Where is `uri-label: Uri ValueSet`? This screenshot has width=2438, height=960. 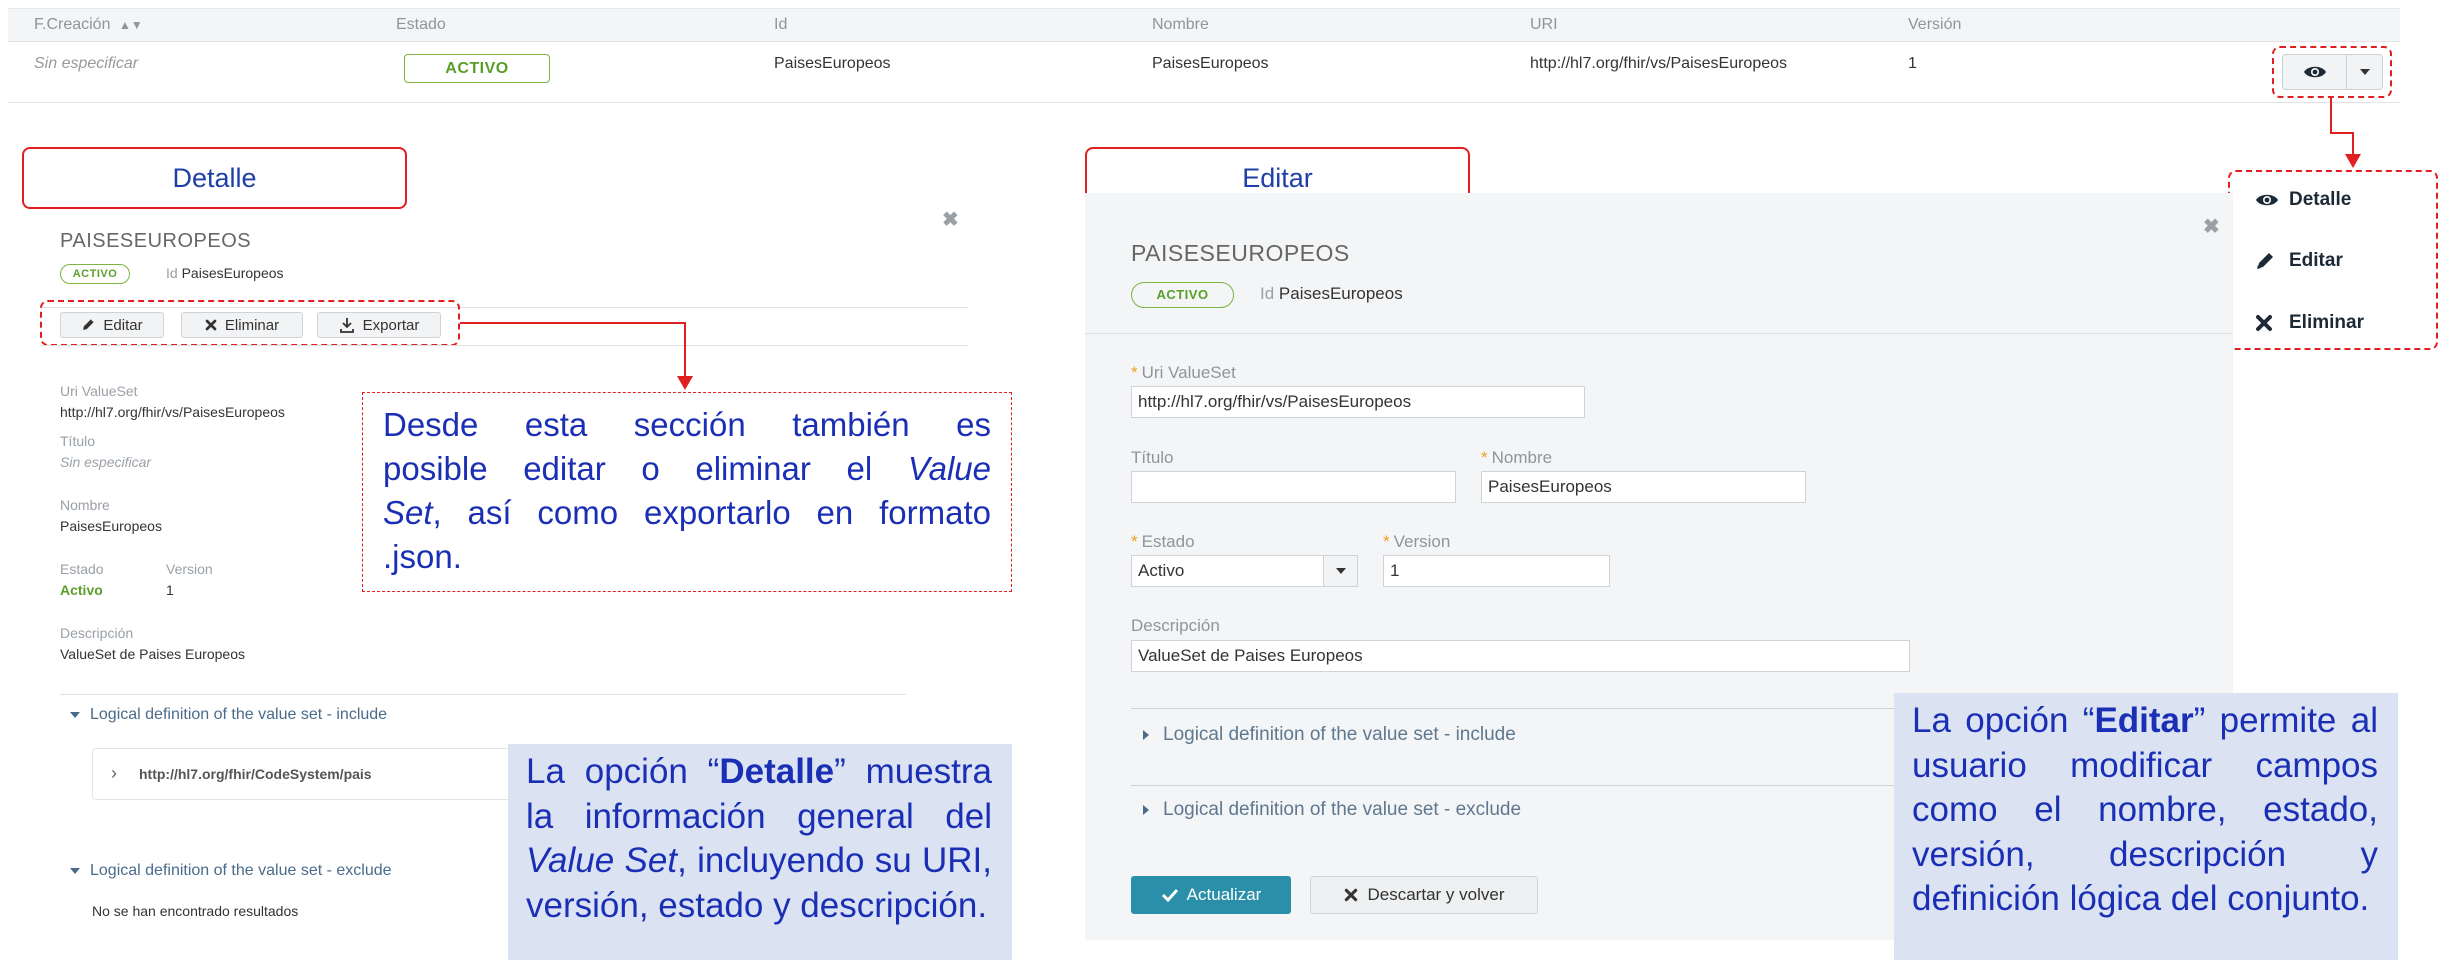 uri-label: Uri ValueSet is located at coordinates (99, 391).